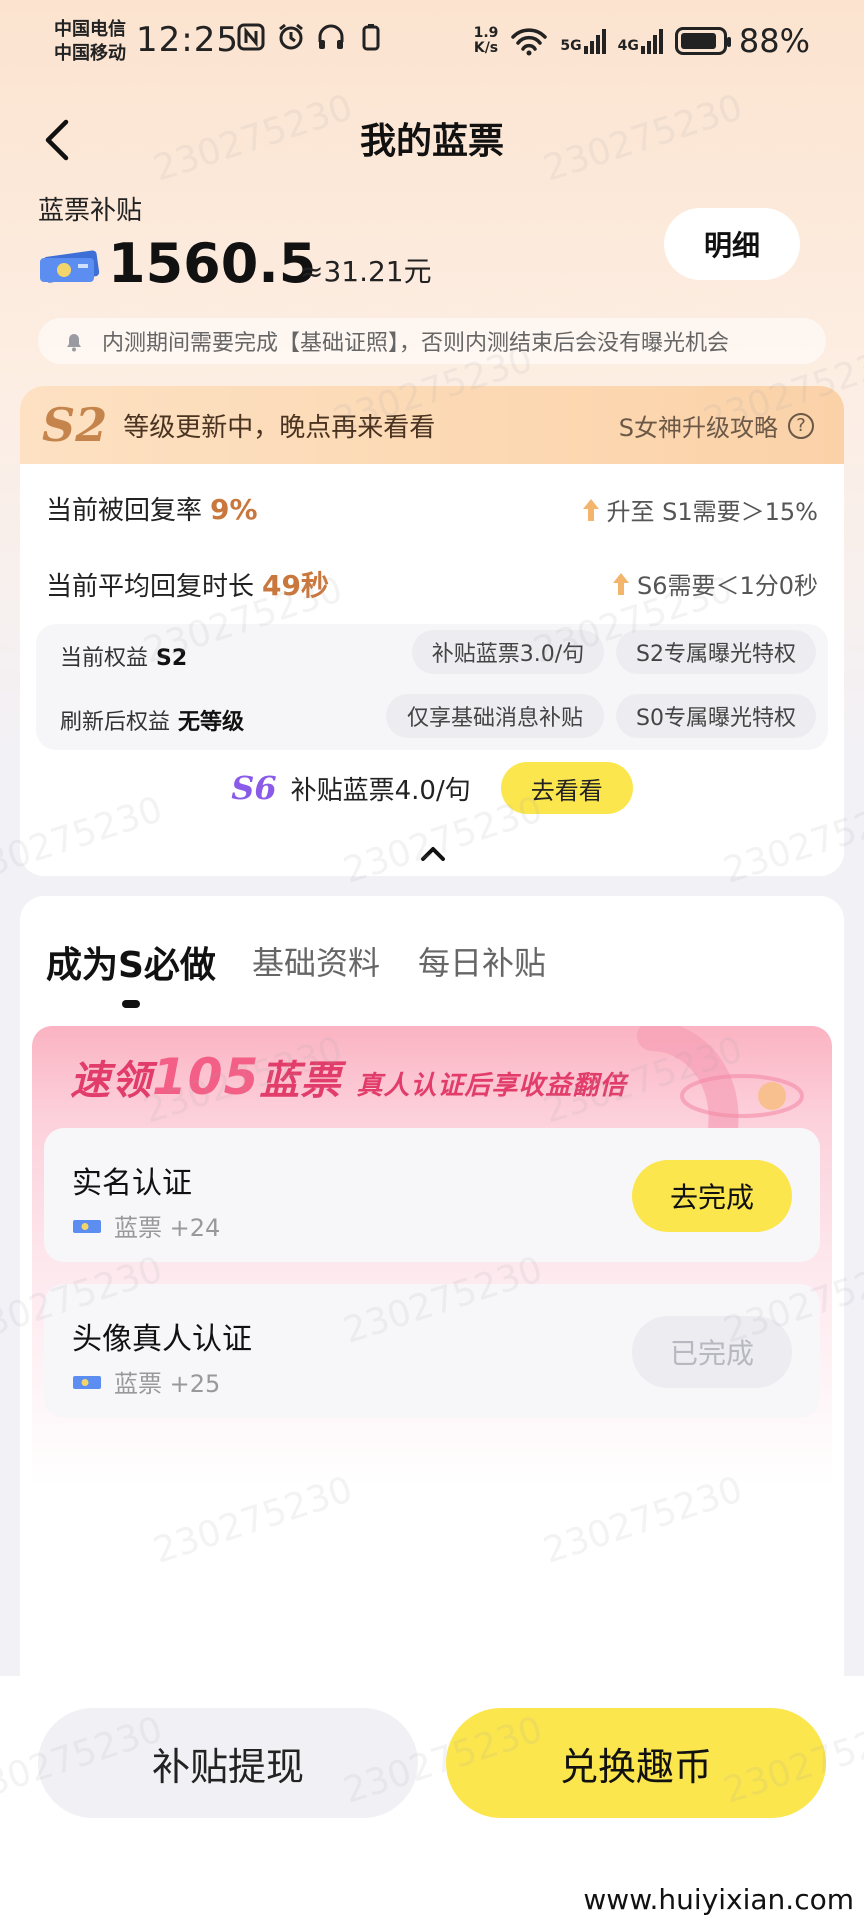 This screenshot has width=864, height=1920. I want to click on task-reward: 蓝票 +25, so click(146, 1381).